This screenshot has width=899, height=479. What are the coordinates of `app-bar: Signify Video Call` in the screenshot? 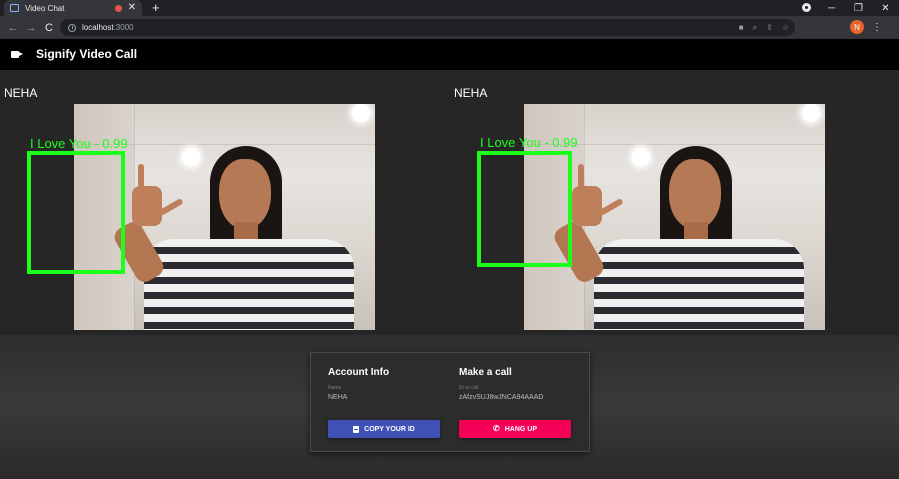 It's located at (449, 54).